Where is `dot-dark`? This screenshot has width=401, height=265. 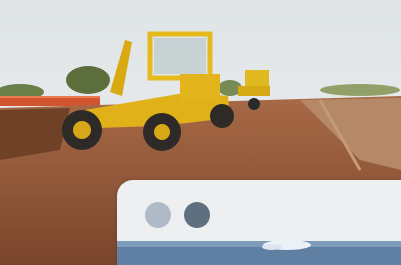
dot-dark is located at coordinates (197, 215).